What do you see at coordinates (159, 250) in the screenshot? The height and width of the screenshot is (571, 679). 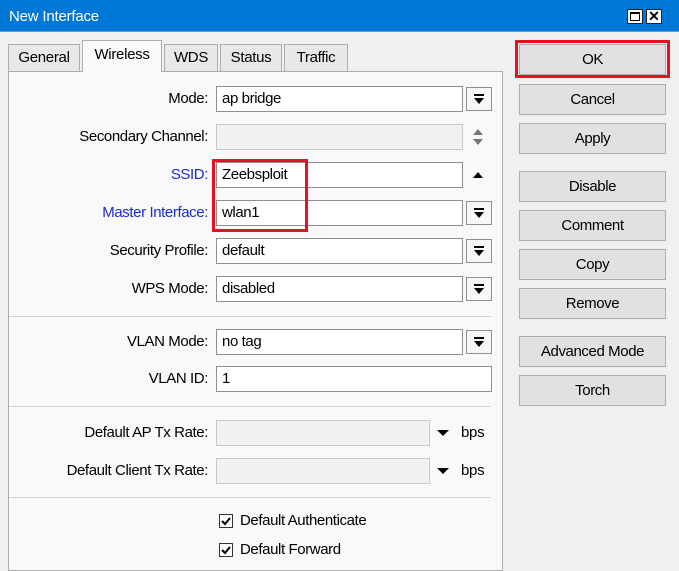 I see `security-profile-label: Security Profile:` at bounding box center [159, 250].